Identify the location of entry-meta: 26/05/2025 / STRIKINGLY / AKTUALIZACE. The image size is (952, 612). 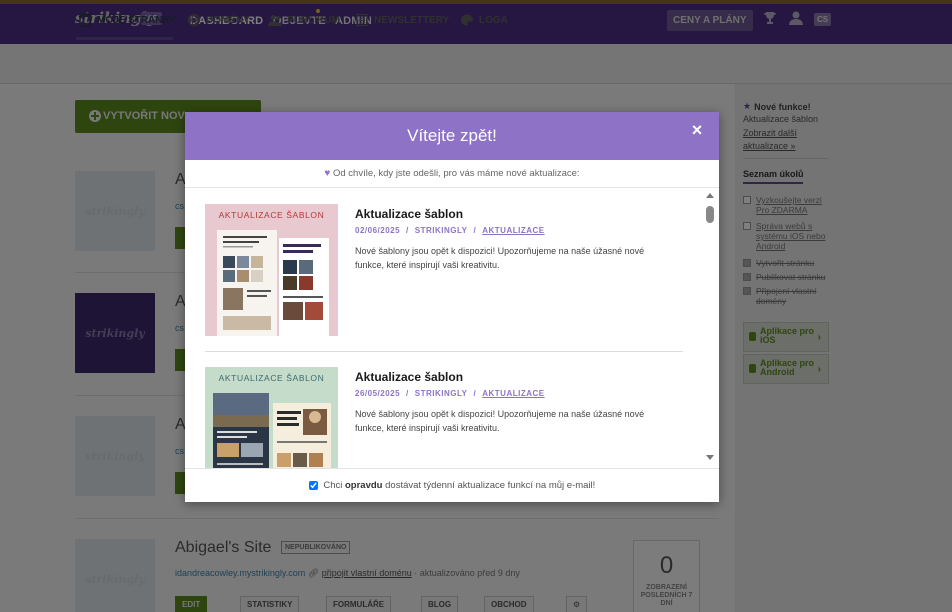
(450, 393).